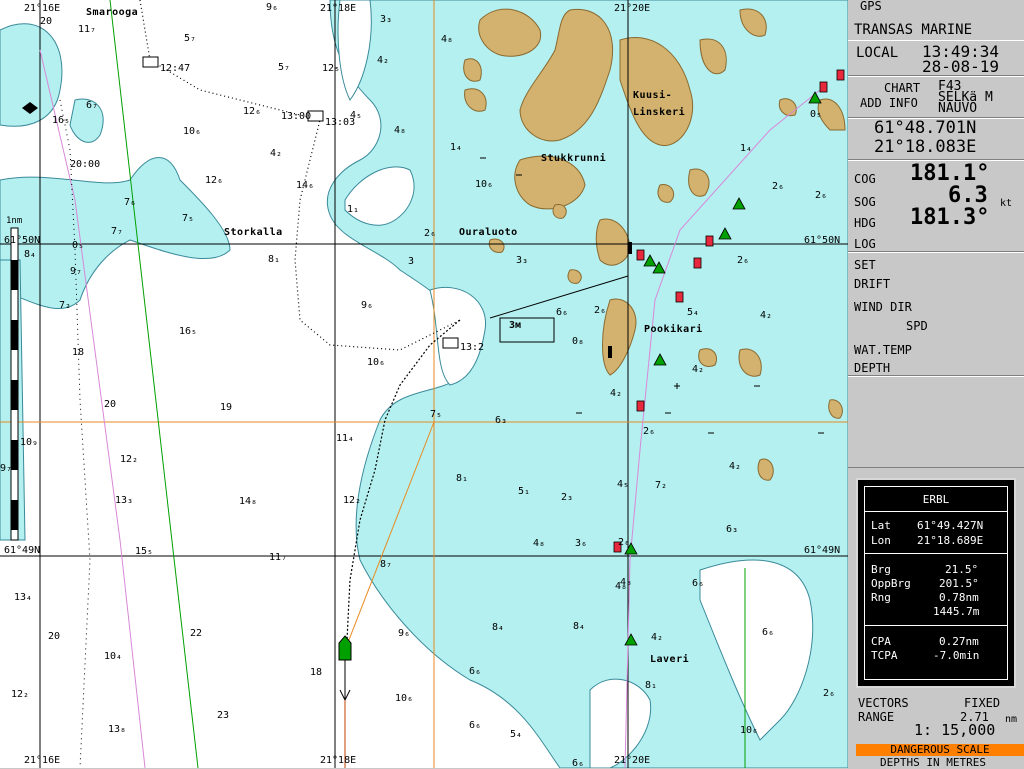 This screenshot has height=769, width=1024. Describe the element at coordinates (338, 760) in the screenshot. I see `lon-label-bottom-2: 21°18E` at that location.